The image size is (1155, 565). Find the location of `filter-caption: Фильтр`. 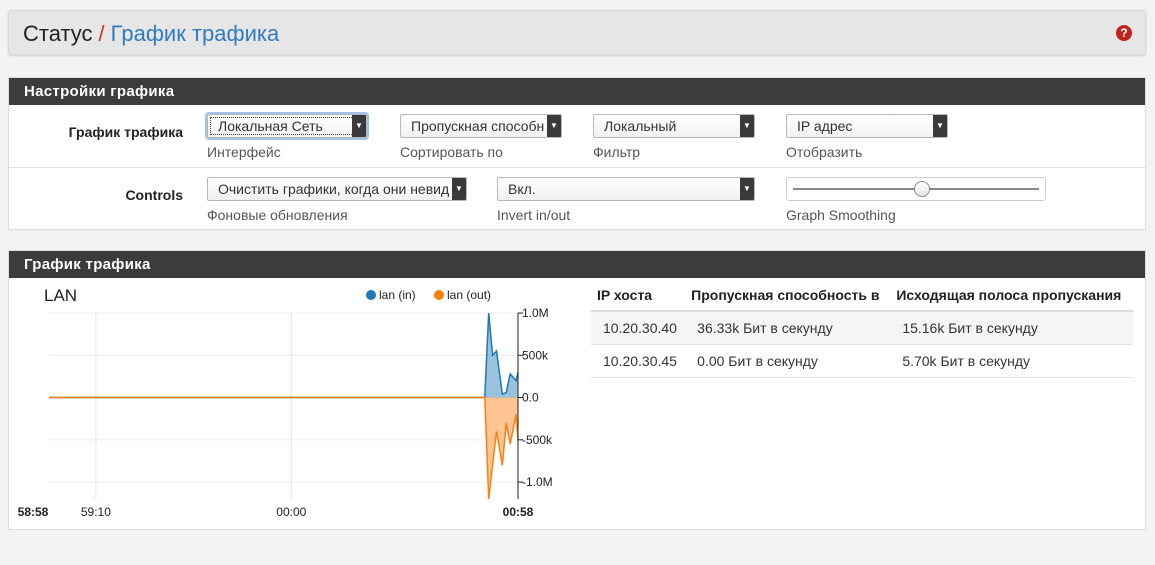

filter-caption: Фильтр is located at coordinates (617, 152).